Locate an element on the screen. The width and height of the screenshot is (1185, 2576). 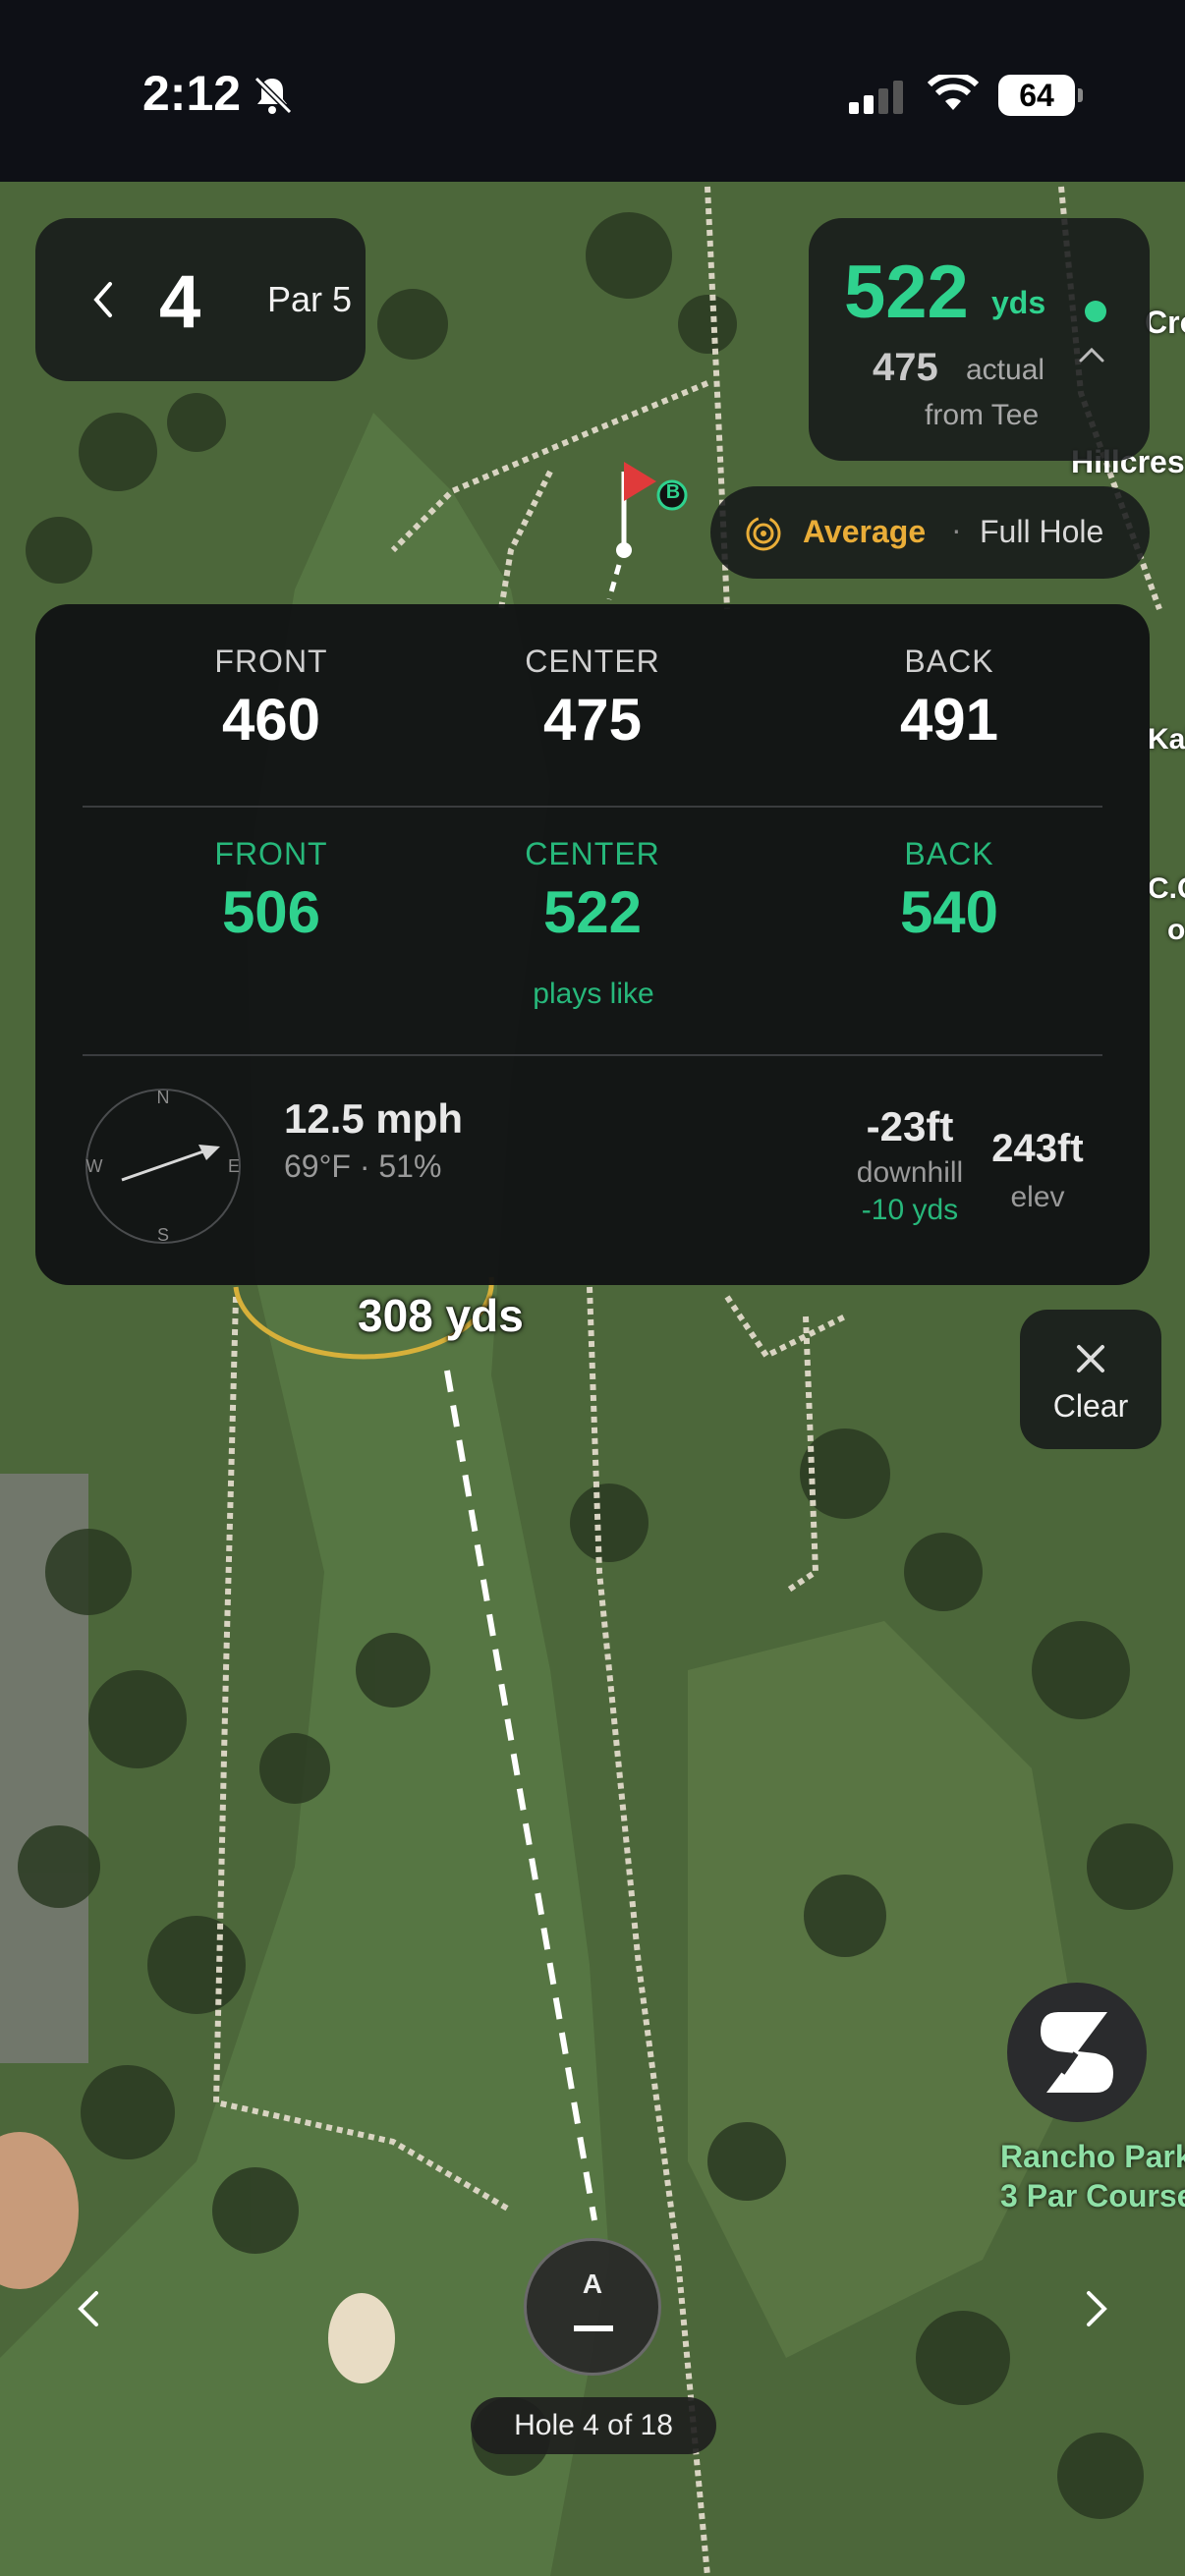
plays-like-center: CENTER 522 is located at coordinates (592, 891).